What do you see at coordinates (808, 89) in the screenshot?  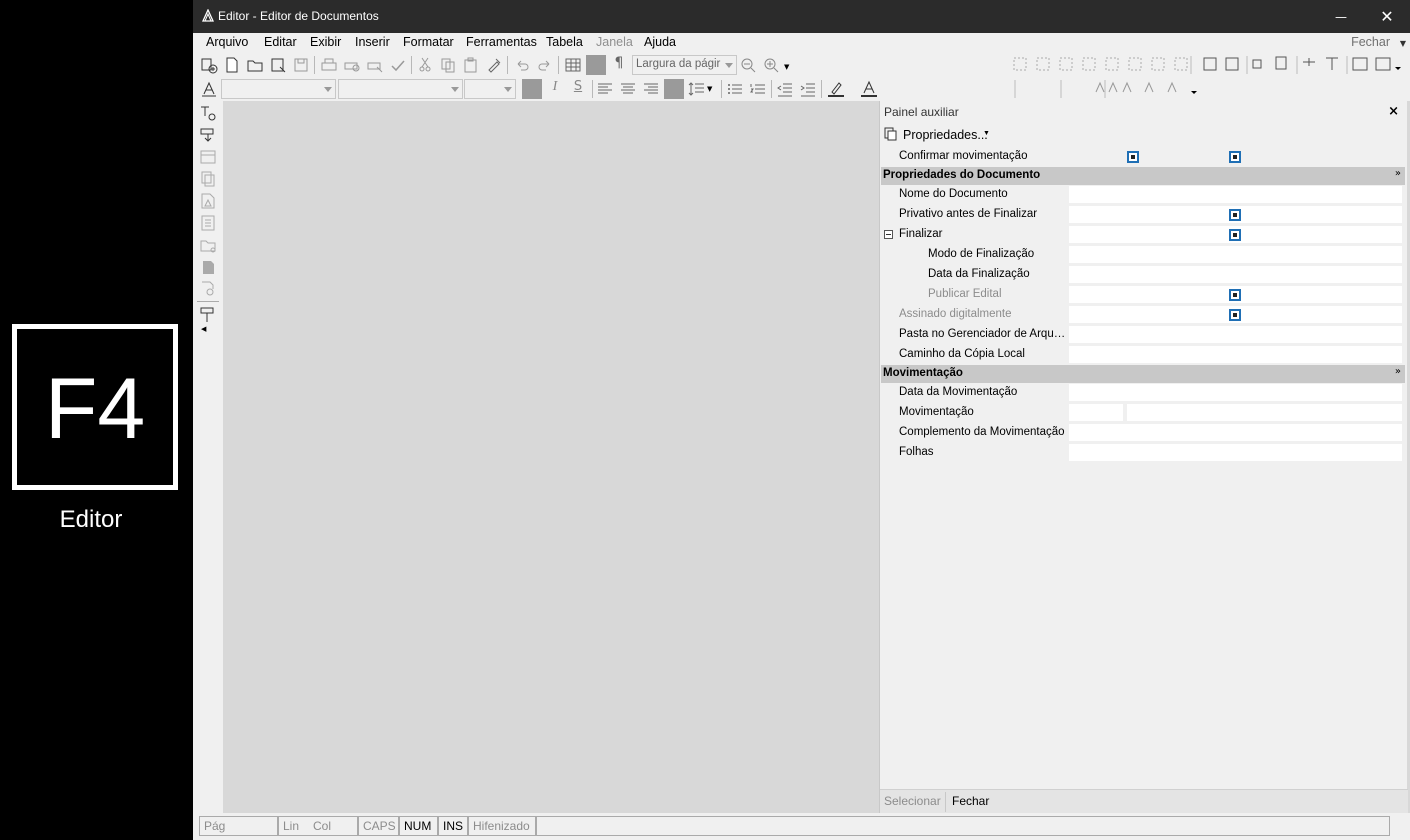 I see `increase-indent-icon` at bounding box center [808, 89].